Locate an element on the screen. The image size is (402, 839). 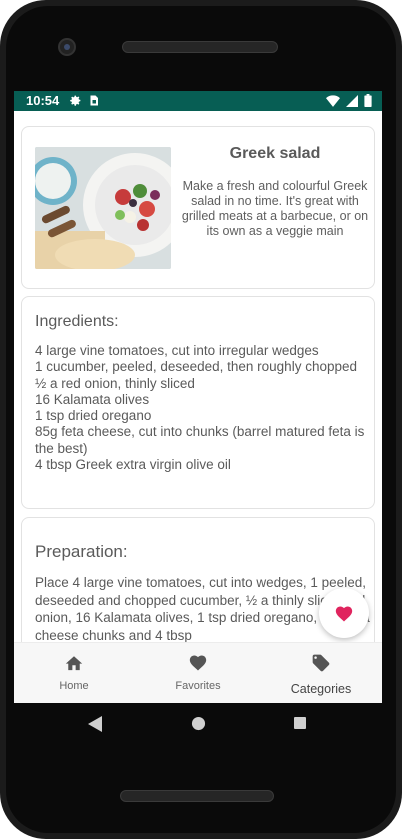
nav-categories-label: Categories is located at coordinates (321, 689).